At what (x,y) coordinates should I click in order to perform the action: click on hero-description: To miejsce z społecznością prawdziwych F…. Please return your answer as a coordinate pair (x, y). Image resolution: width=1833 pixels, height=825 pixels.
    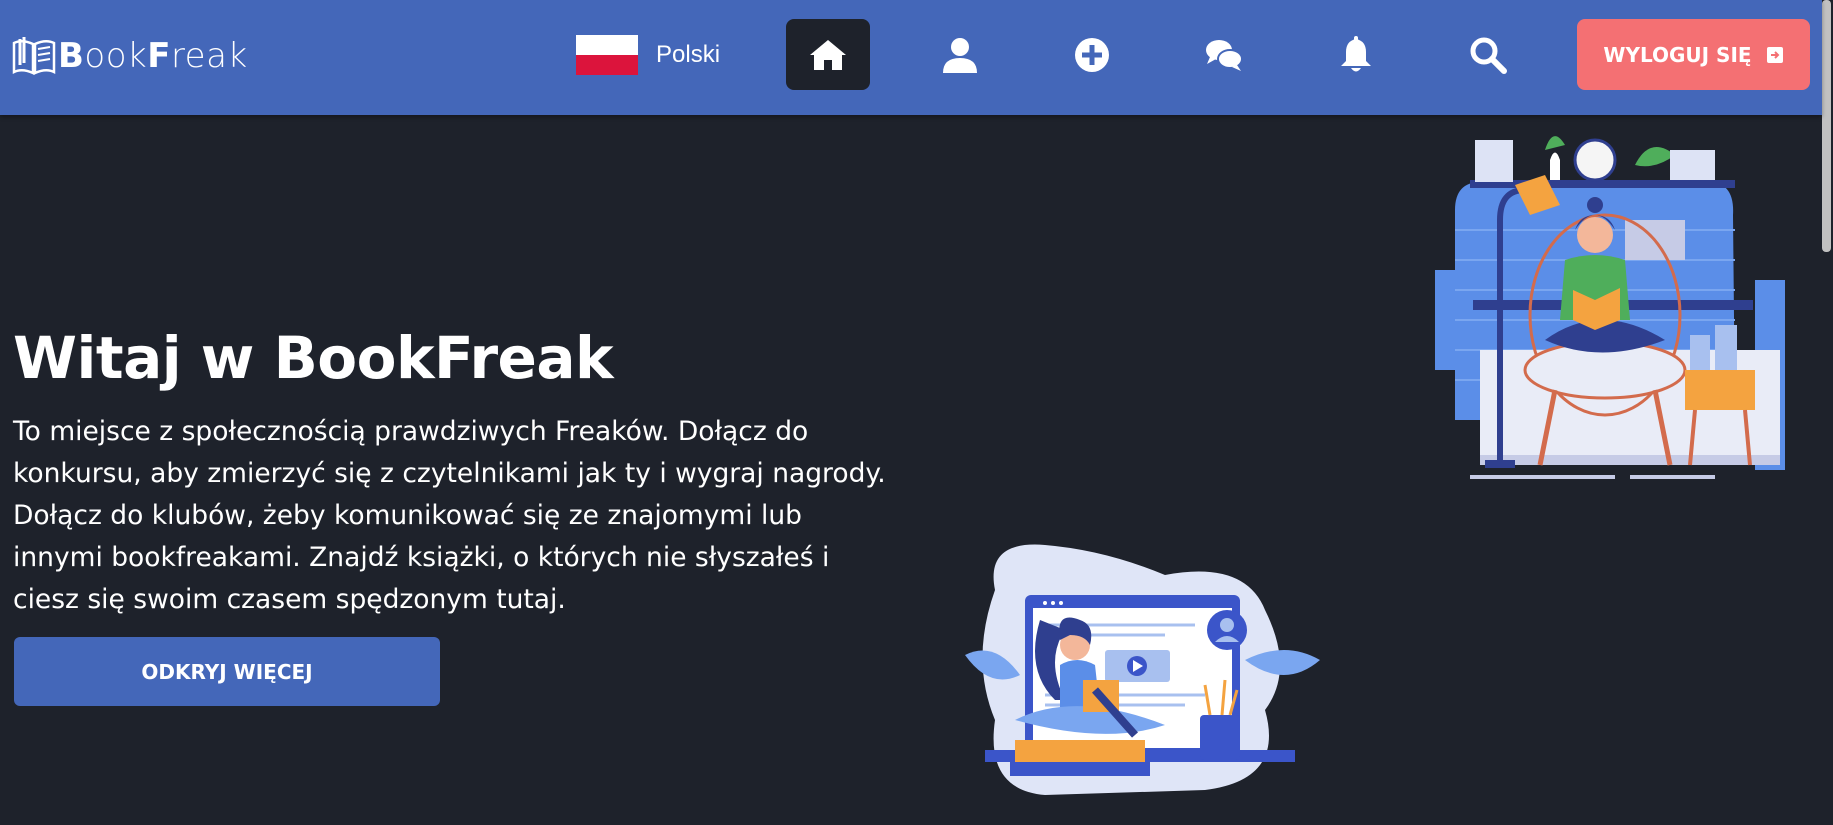
    Looking at the image, I should click on (449, 515).